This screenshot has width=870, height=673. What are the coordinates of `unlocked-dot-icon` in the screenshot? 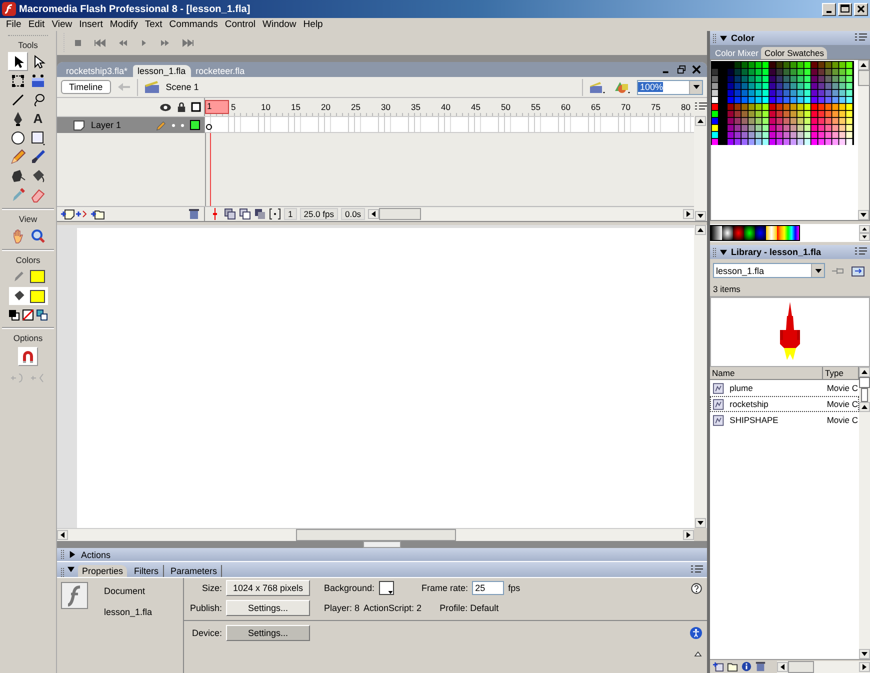 It's located at (182, 125).